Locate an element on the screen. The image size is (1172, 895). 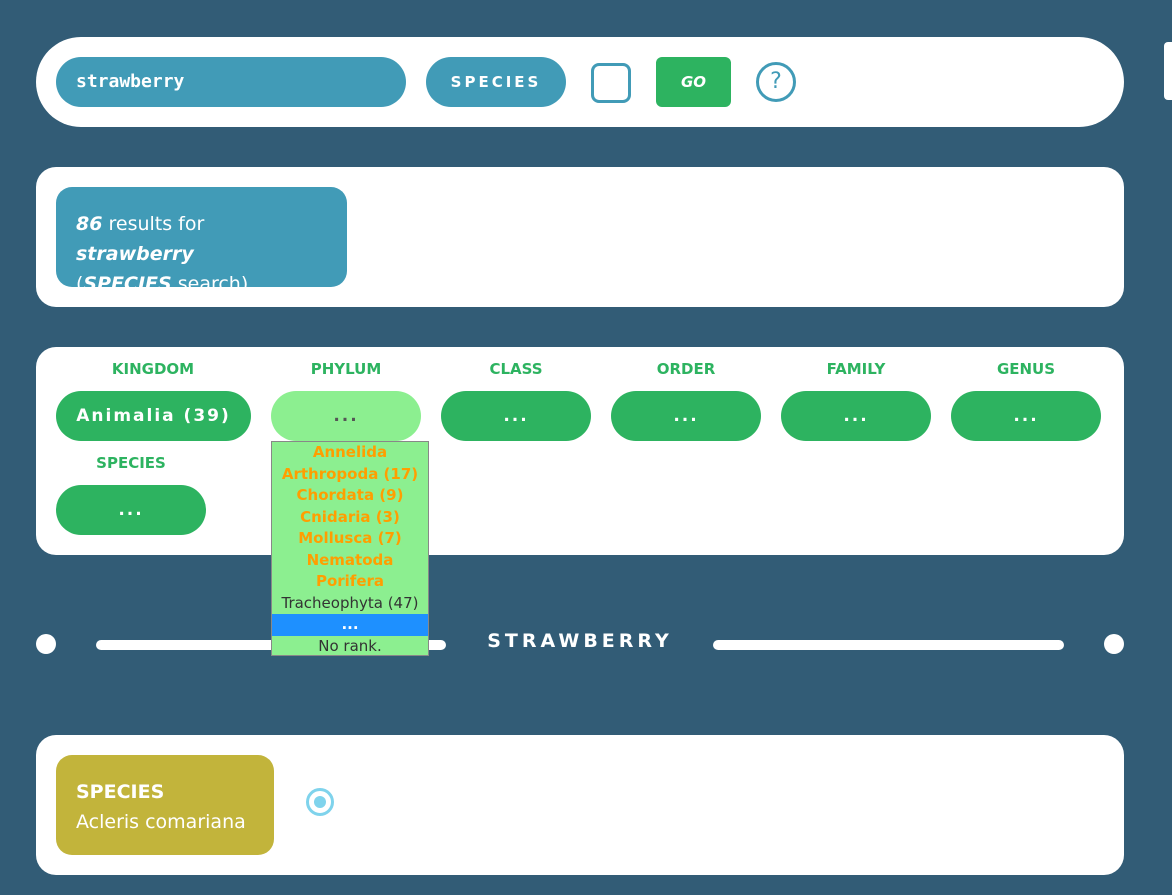
species-label: SPECIES is located at coordinates (131, 463).